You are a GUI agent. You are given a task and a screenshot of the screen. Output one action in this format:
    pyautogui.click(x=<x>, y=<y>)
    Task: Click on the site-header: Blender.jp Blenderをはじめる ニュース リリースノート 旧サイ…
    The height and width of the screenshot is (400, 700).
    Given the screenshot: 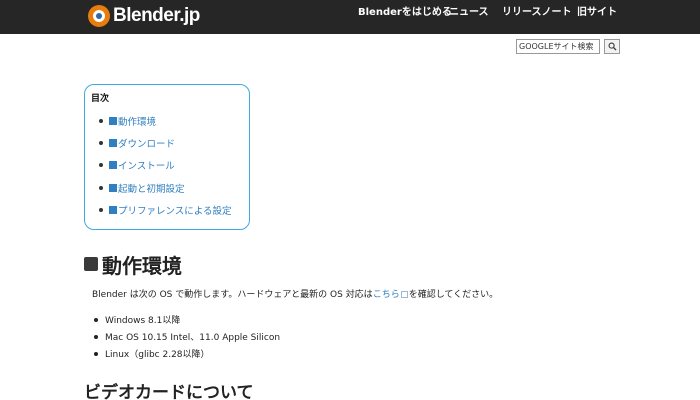 What is the action you would take?
    pyautogui.click(x=350, y=17)
    